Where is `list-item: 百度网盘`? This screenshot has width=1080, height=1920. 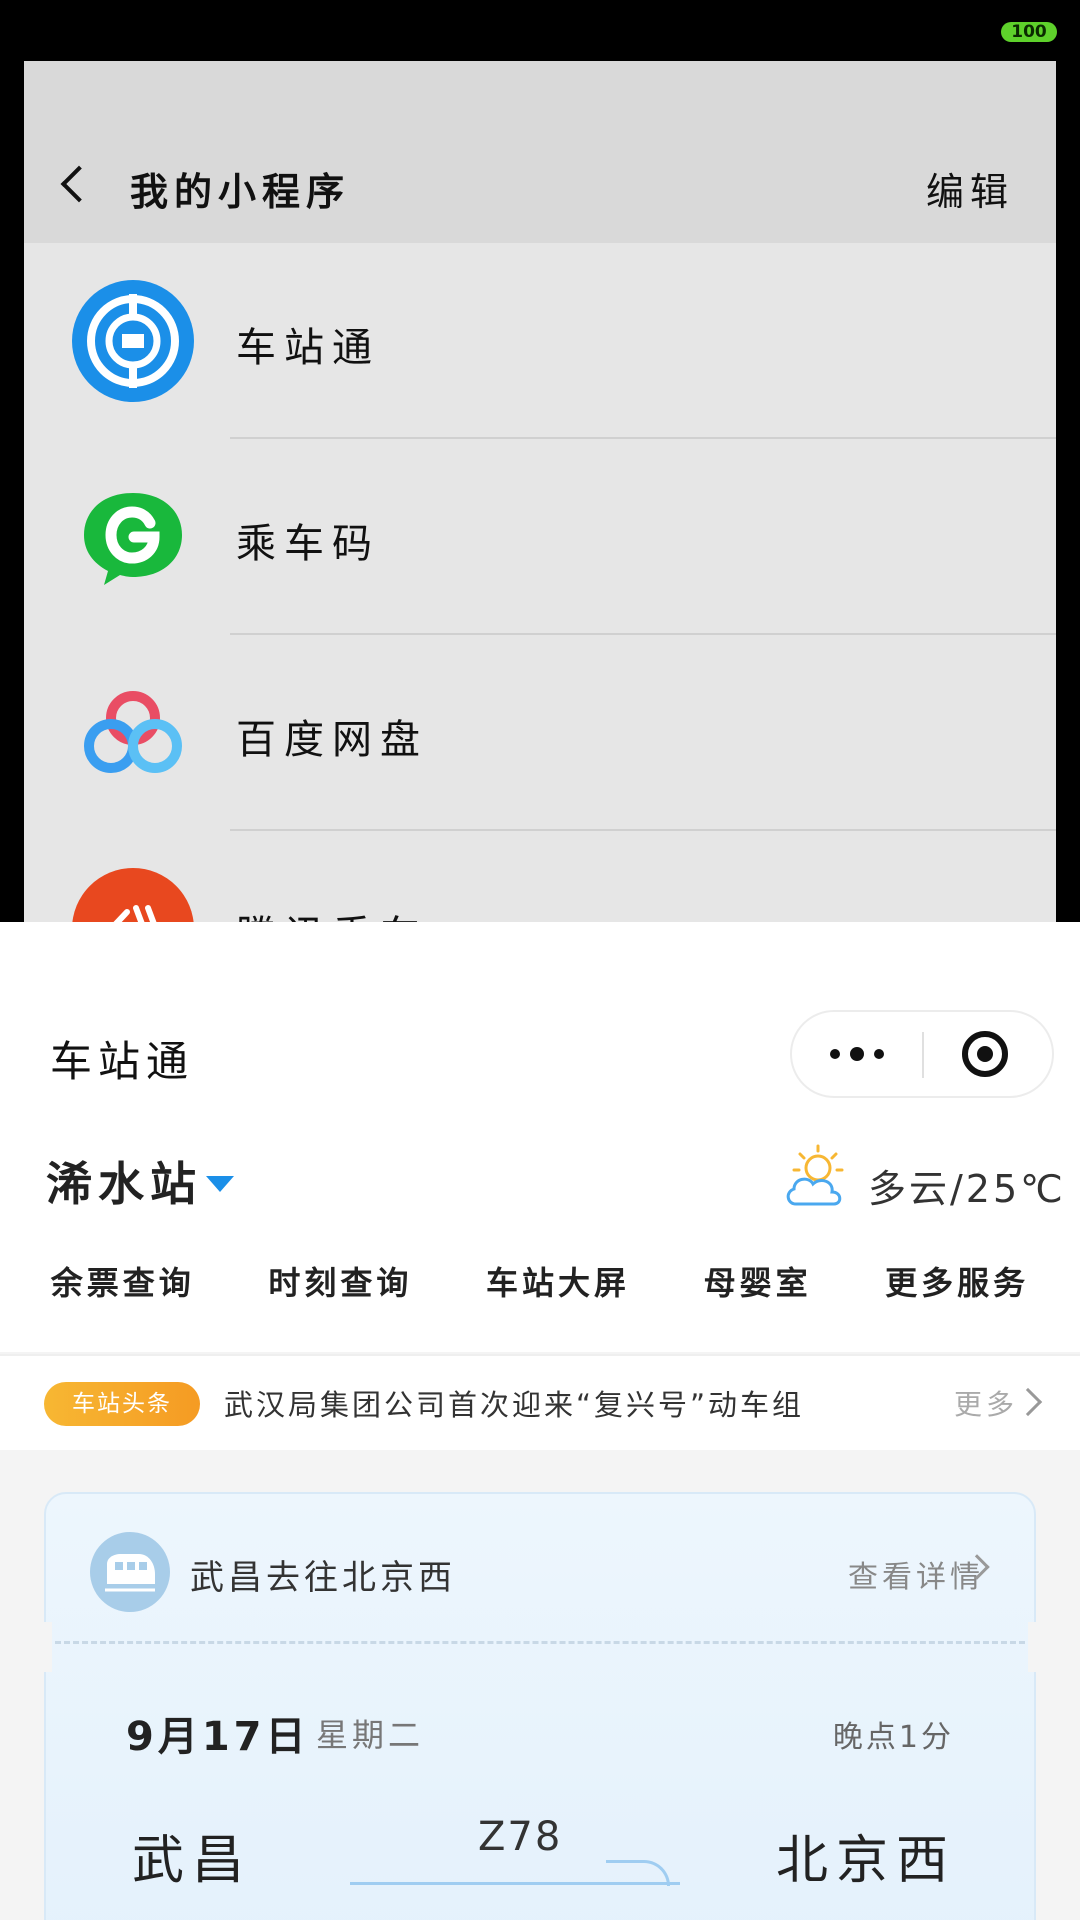 list-item: 百度网盘 is located at coordinates (540, 733).